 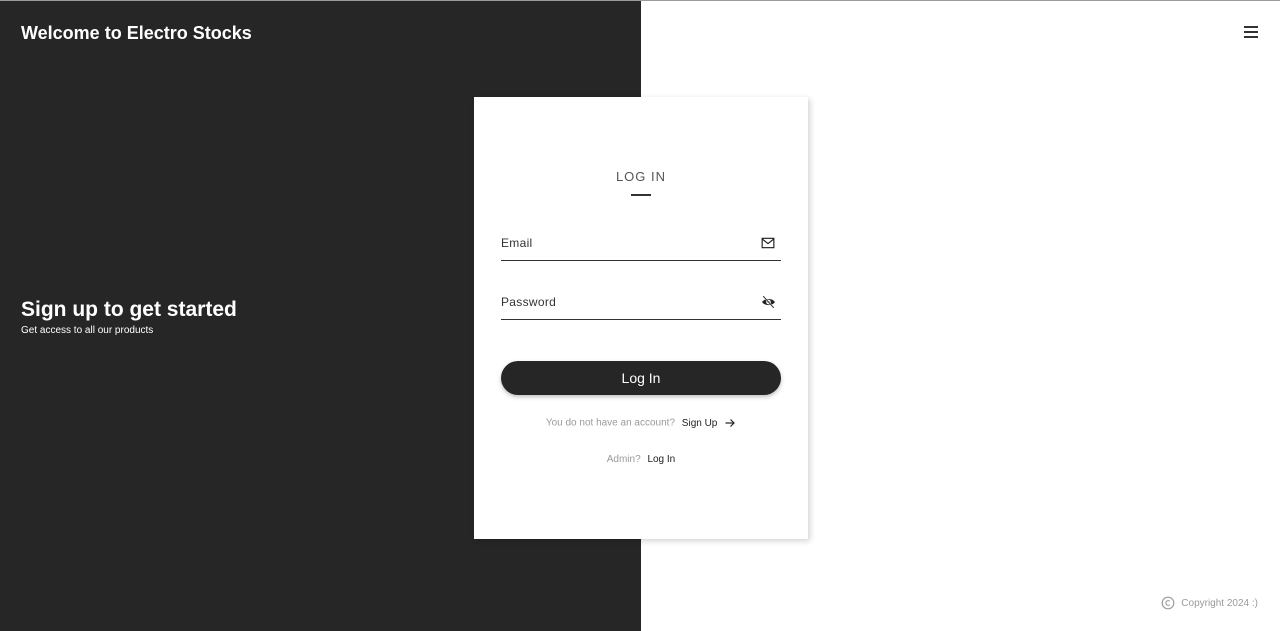 I want to click on admin-row: Admin? Log In, so click(x=641, y=459).